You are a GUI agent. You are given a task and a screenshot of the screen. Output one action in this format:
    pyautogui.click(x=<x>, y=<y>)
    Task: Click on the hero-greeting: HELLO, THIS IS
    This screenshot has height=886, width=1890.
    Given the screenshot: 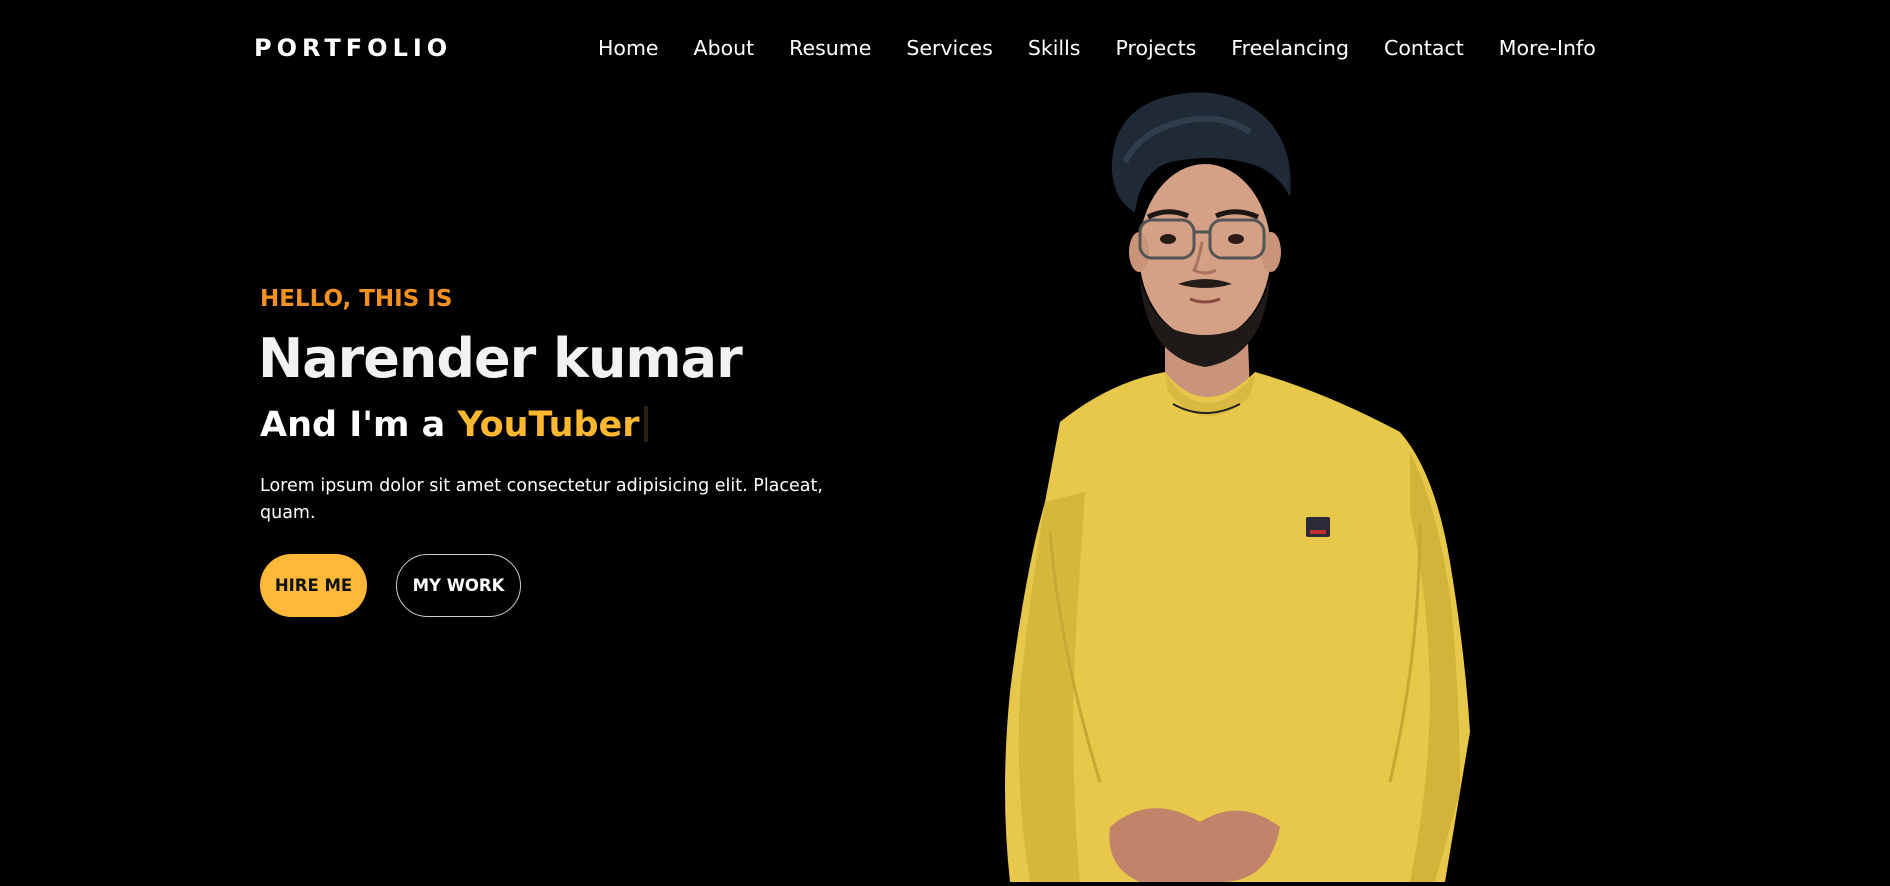 What is the action you would take?
    pyautogui.click(x=356, y=299)
    